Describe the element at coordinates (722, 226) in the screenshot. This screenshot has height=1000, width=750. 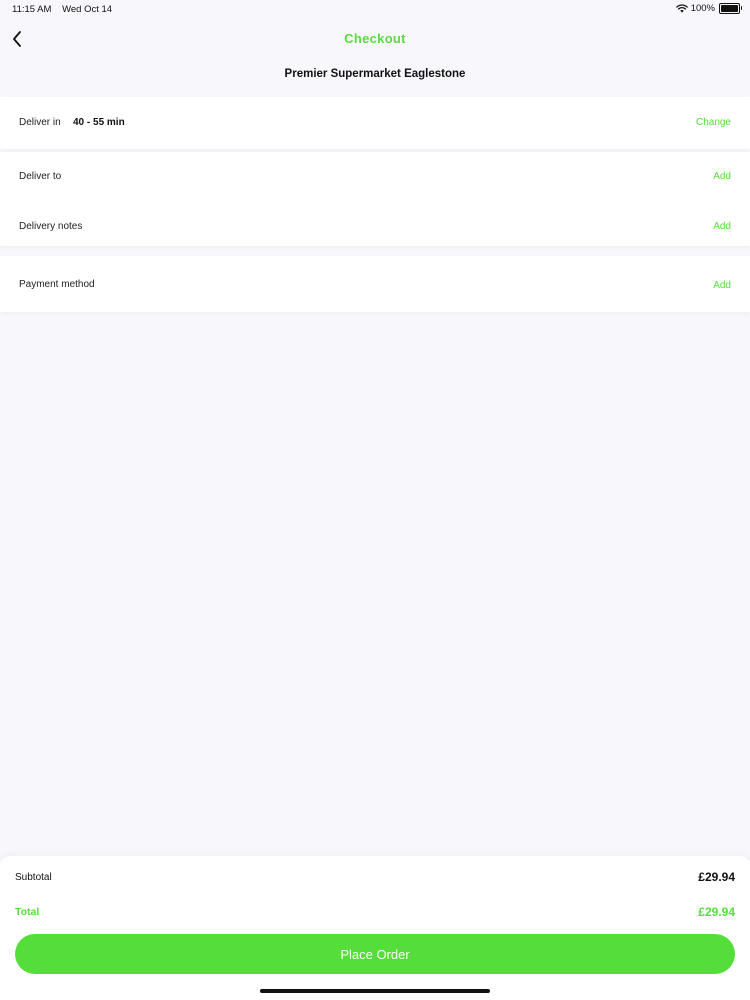
I see `add-delivery-notes-button: Add` at that location.